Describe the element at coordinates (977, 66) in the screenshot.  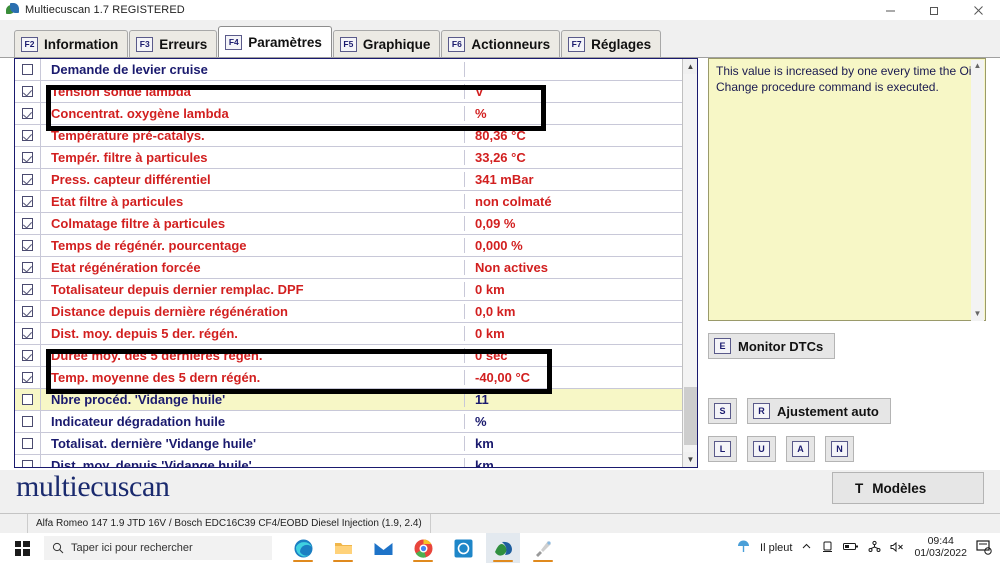
I see `desc-scroll-up-icon: ▲` at that location.